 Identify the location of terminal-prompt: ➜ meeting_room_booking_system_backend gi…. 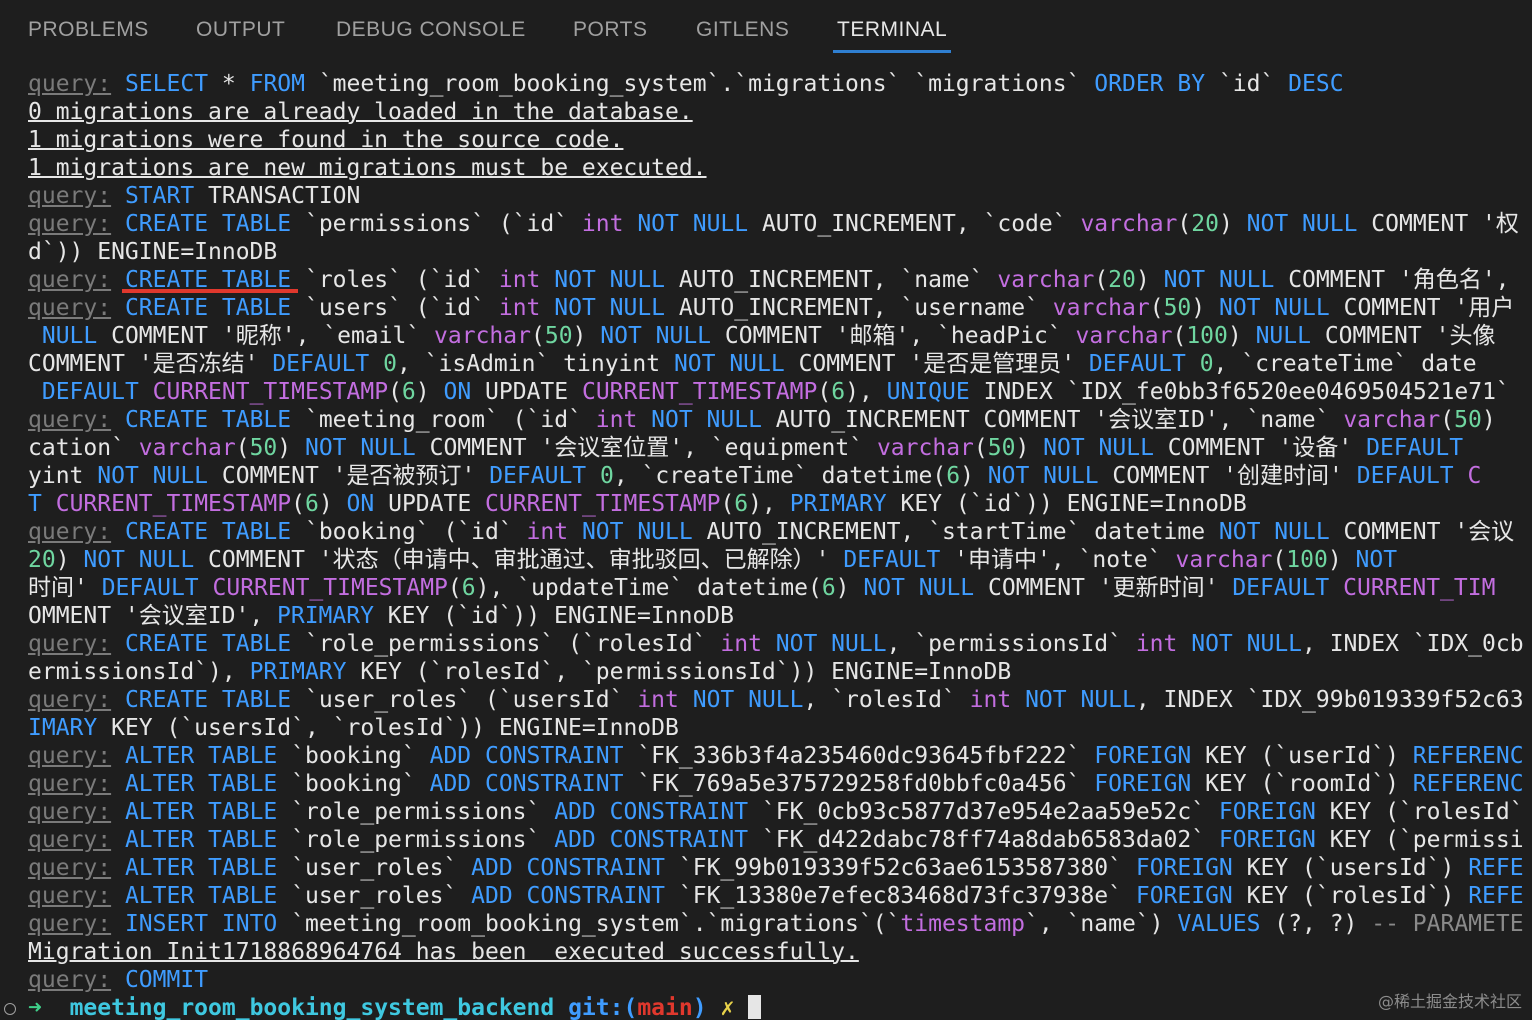
(780, 1007).